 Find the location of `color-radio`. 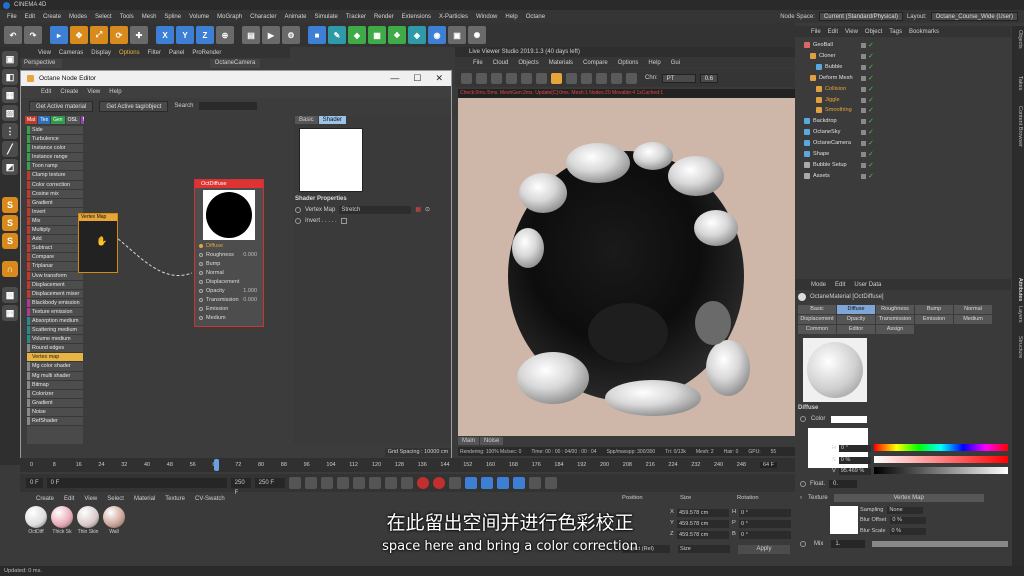

color-radio is located at coordinates (803, 419).